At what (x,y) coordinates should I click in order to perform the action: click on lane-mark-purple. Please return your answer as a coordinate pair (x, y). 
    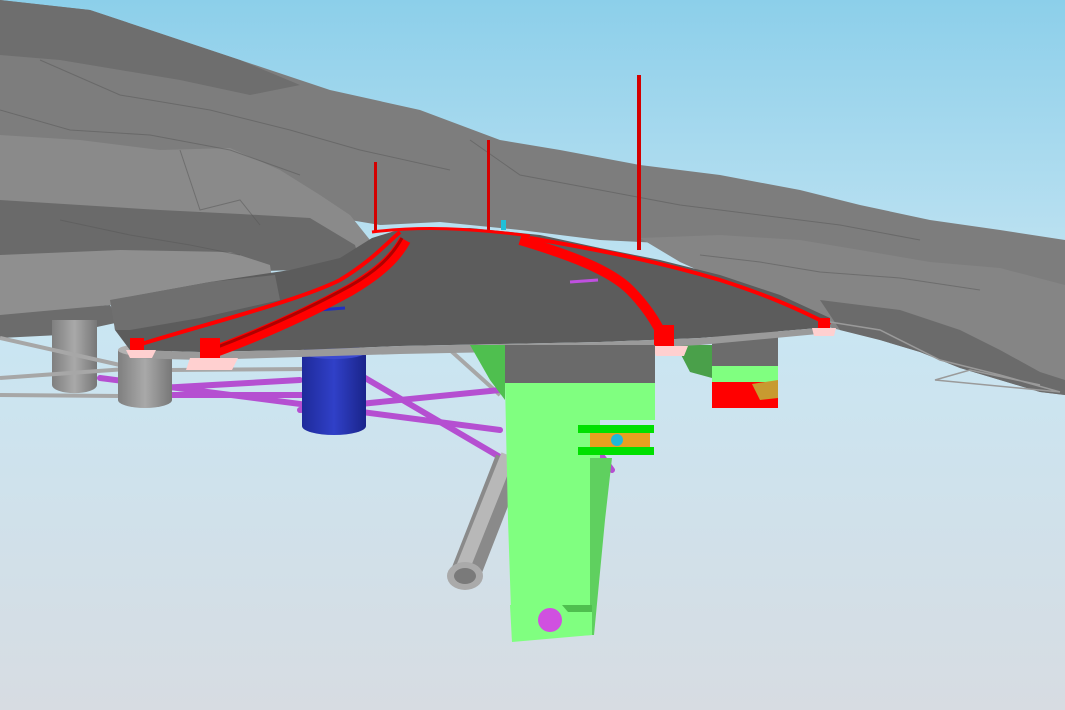
    Looking at the image, I should click on (584, 281).